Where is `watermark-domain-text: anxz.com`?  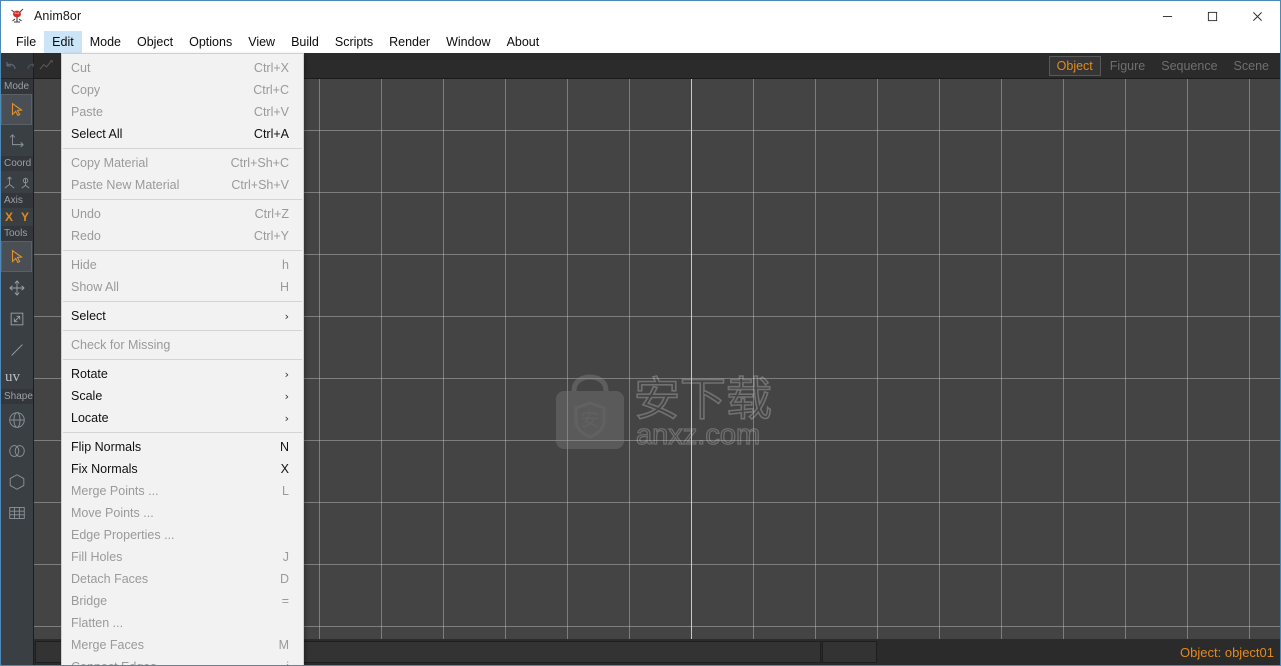 watermark-domain-text: anxz.com is located at coordinates (698, 434).